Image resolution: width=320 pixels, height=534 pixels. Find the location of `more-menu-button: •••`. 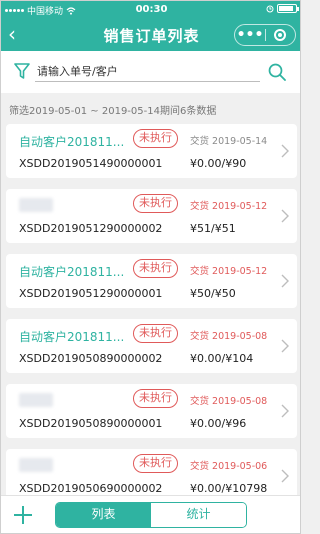

more-menu-button: ••• is located at coordinates (250, 35).